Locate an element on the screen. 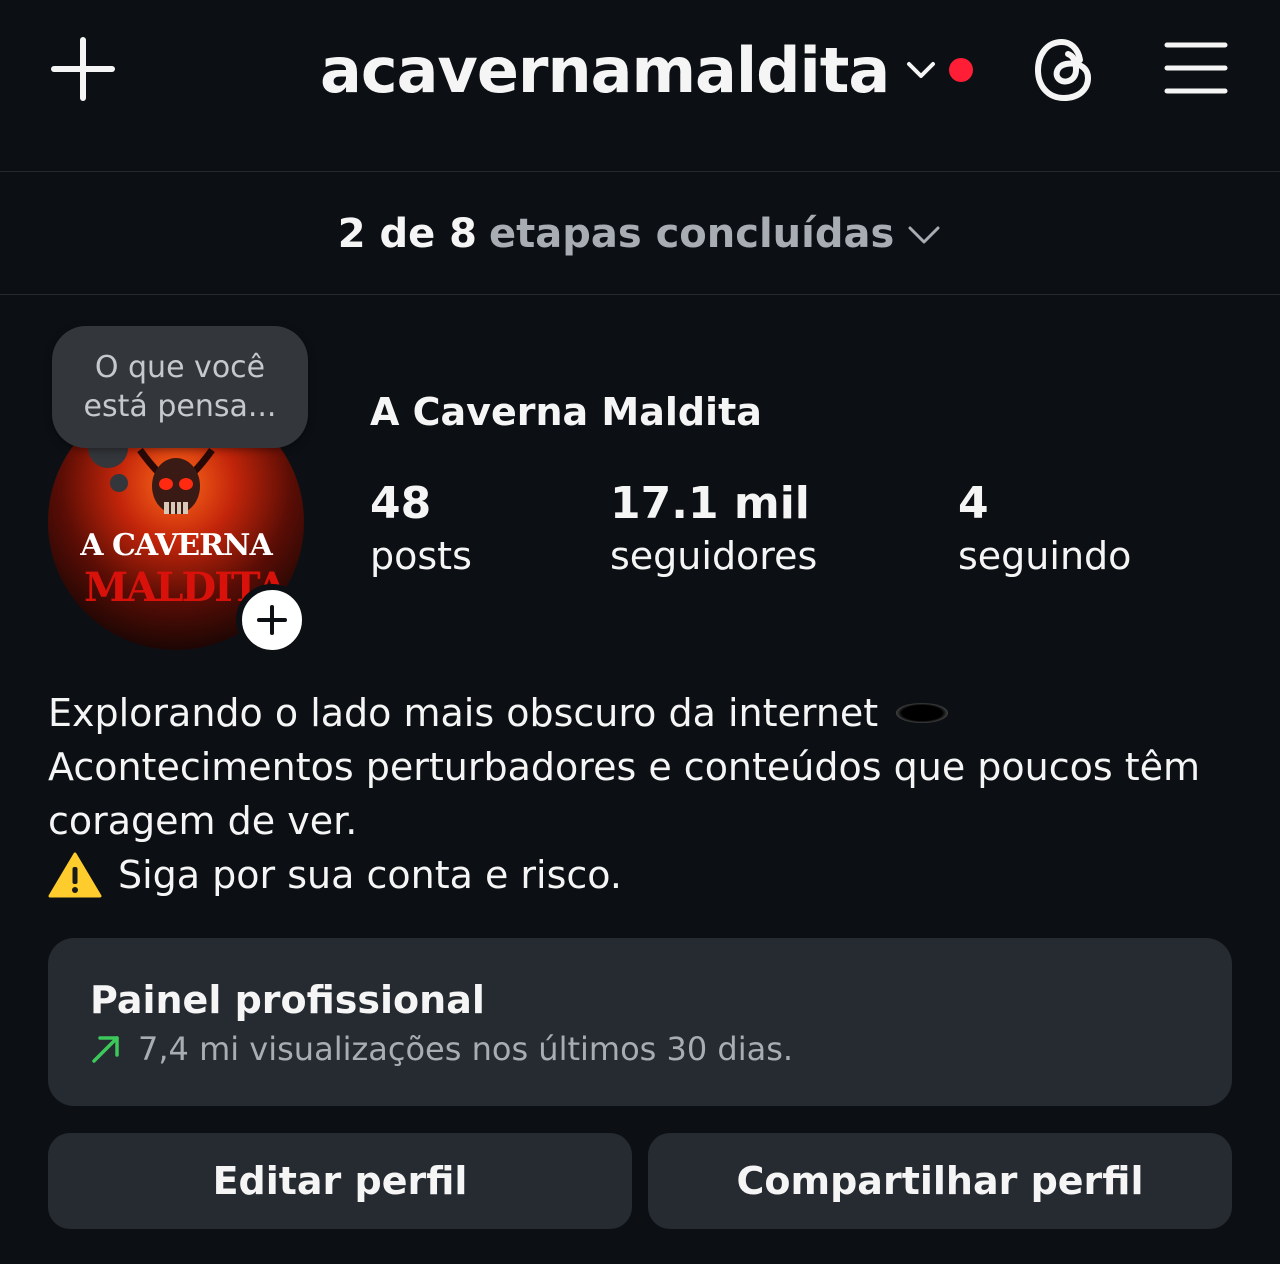 Image resolution: width=1280 pixels, height=1264 pixels. threads-button is located at coordinates (1064, 70).